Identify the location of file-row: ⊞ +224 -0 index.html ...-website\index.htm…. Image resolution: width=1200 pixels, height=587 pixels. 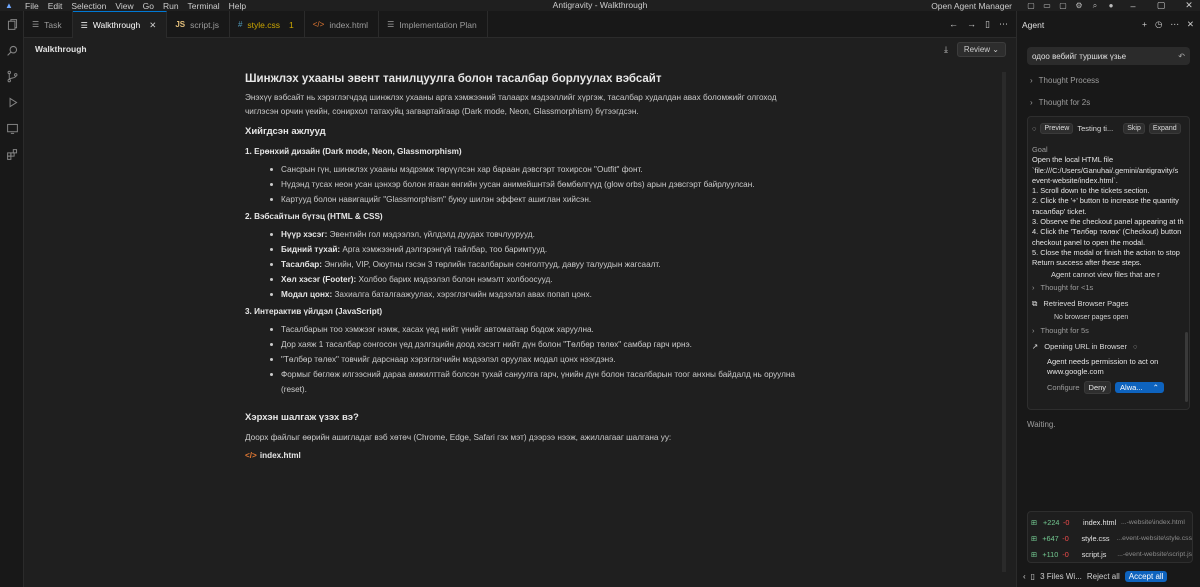
(1110, 522).